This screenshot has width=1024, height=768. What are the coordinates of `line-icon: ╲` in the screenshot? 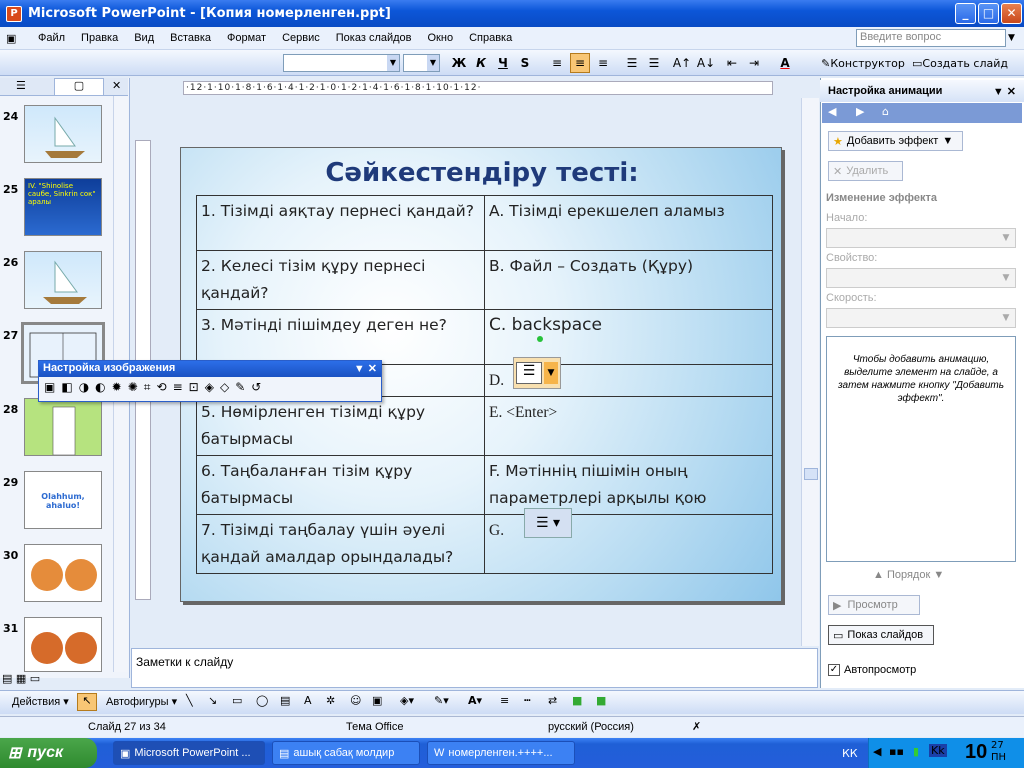 It's located at (189, 700).